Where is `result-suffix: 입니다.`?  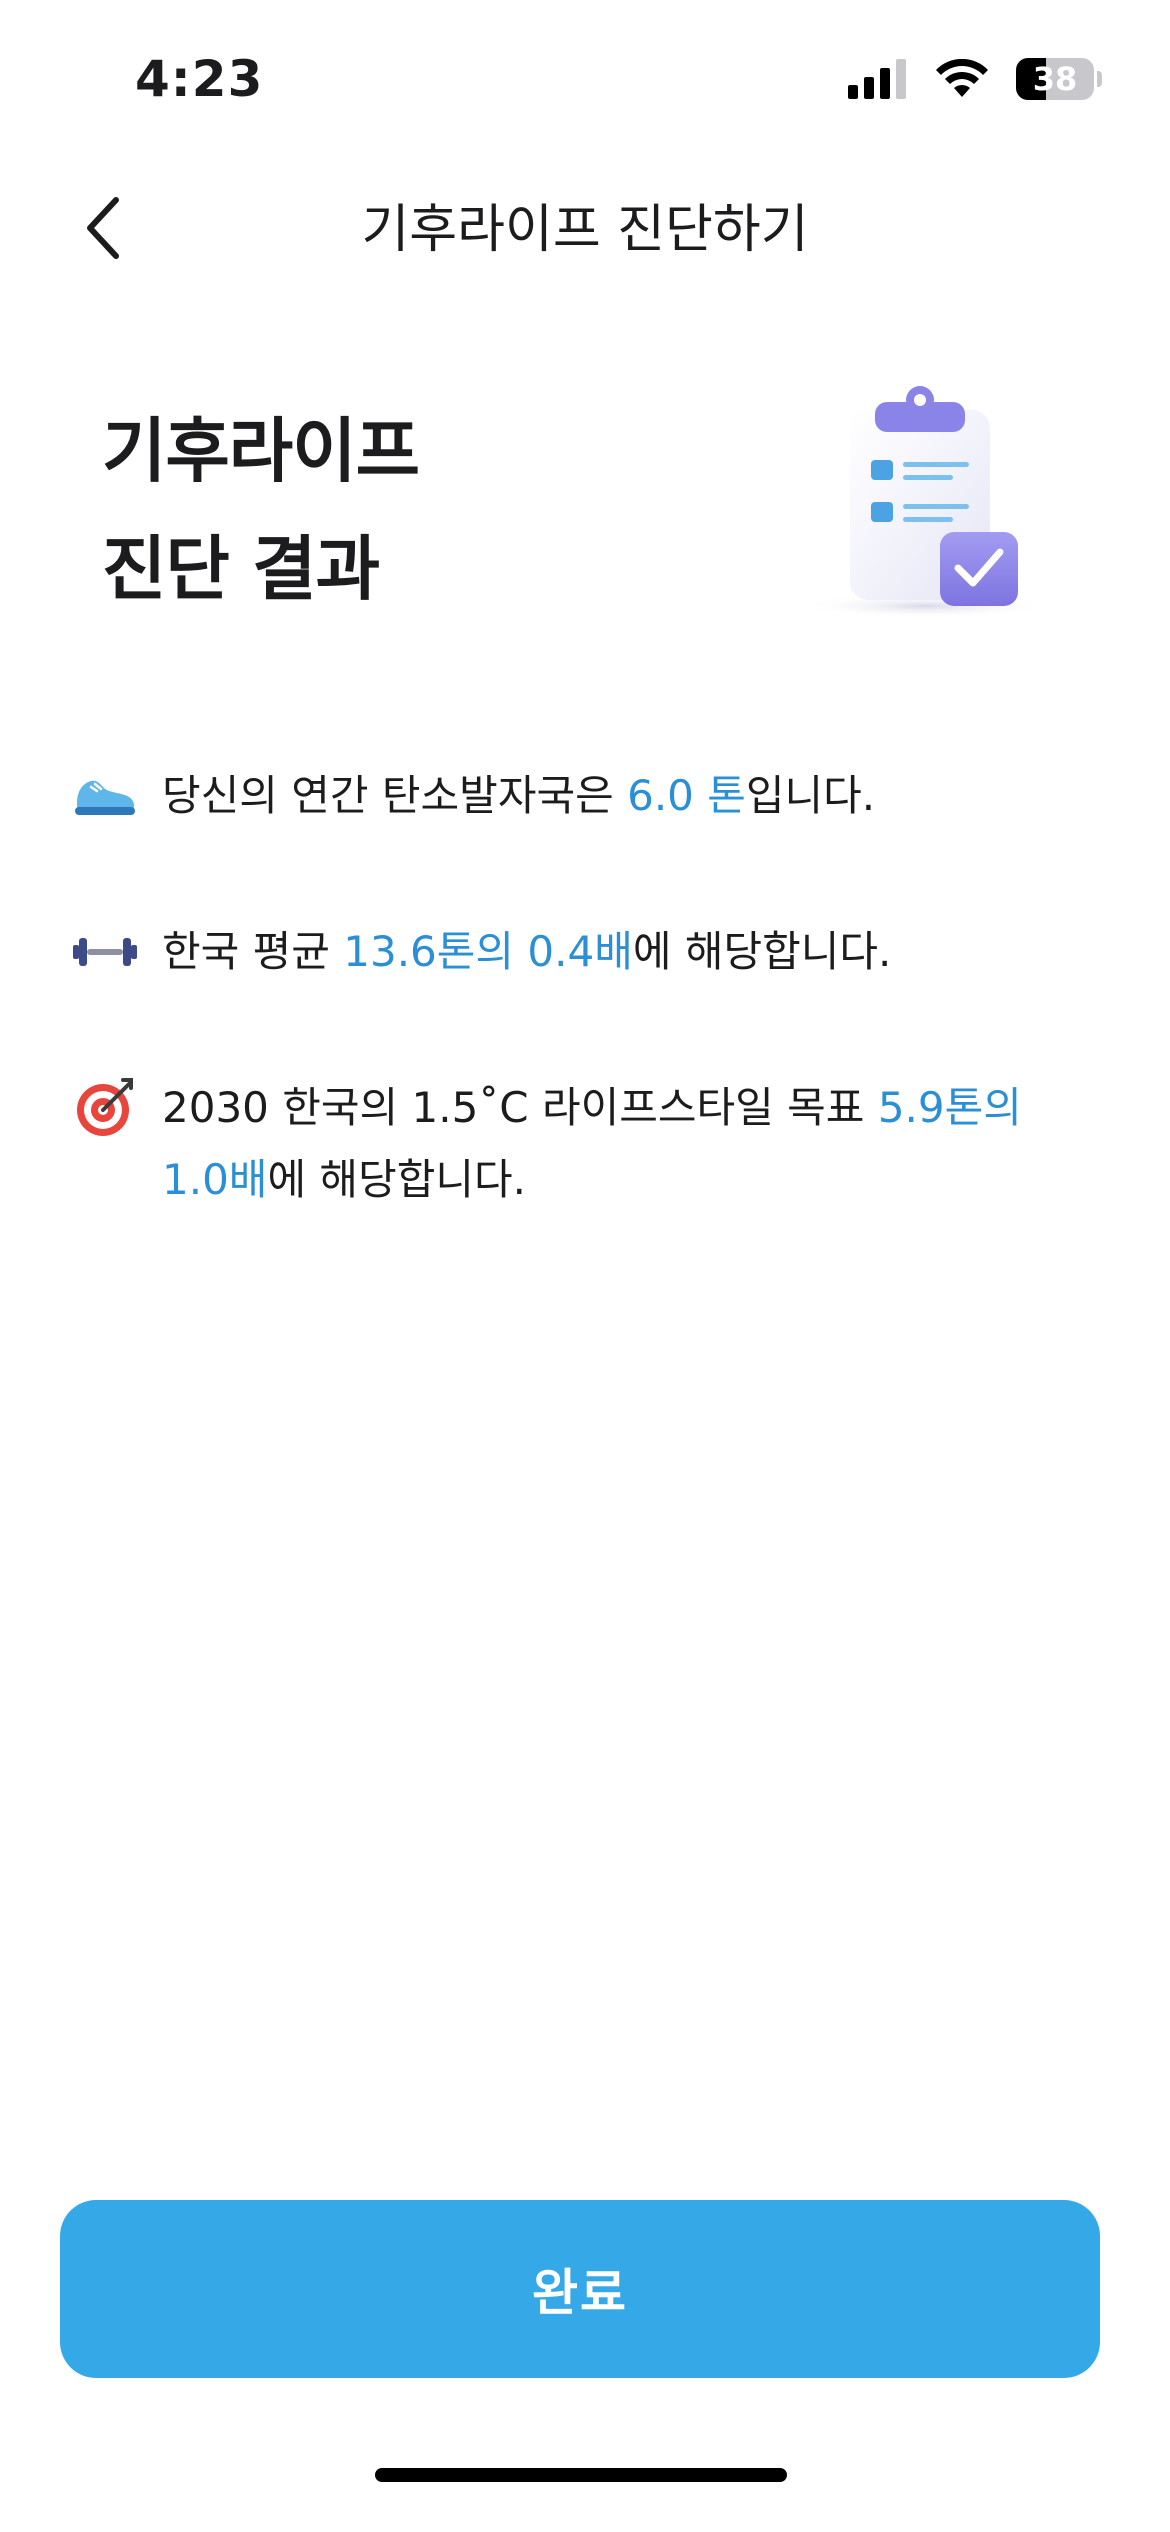 result-suffix: 입니다. is located at coordinates (810, 795).